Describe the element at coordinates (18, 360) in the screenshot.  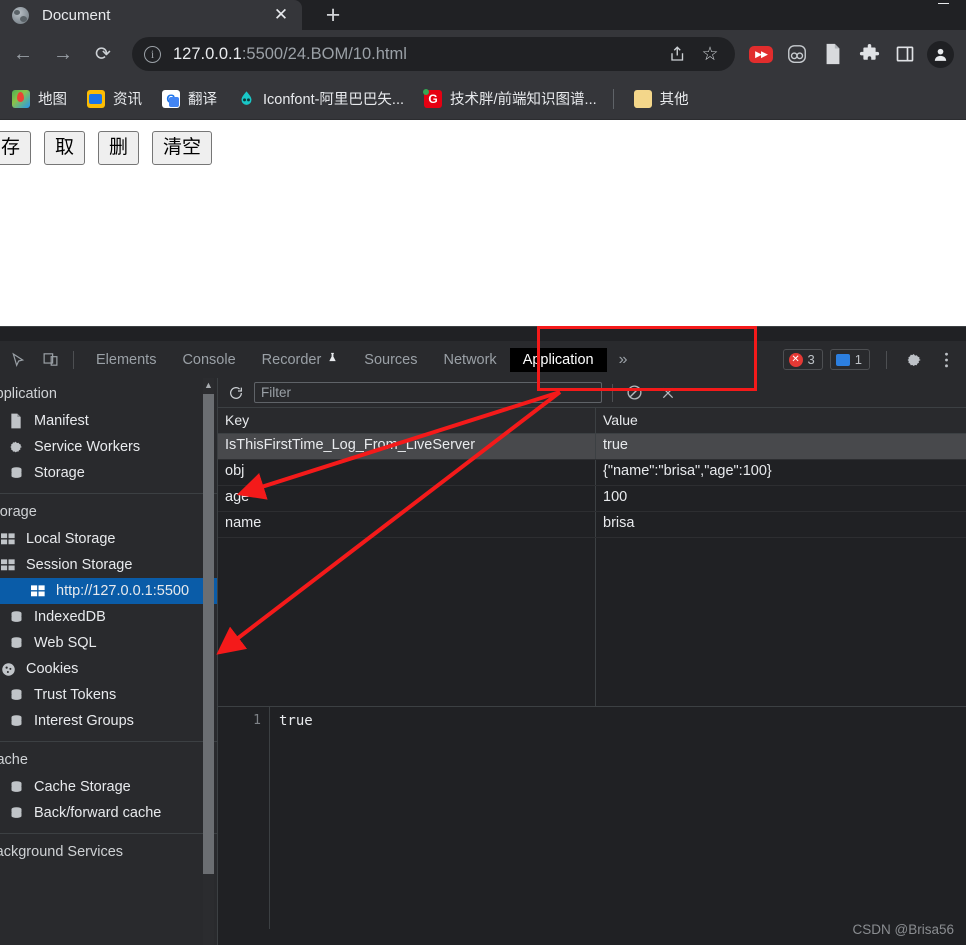
I see `inspect-arrow-icon` at that location.